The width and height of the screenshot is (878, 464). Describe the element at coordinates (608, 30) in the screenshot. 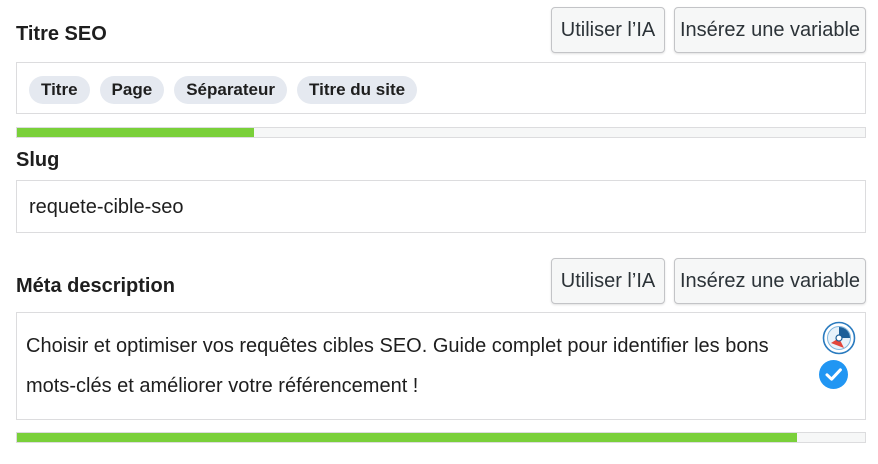

I see `title-use-ai-button: Utiliser l’IA` at that location.